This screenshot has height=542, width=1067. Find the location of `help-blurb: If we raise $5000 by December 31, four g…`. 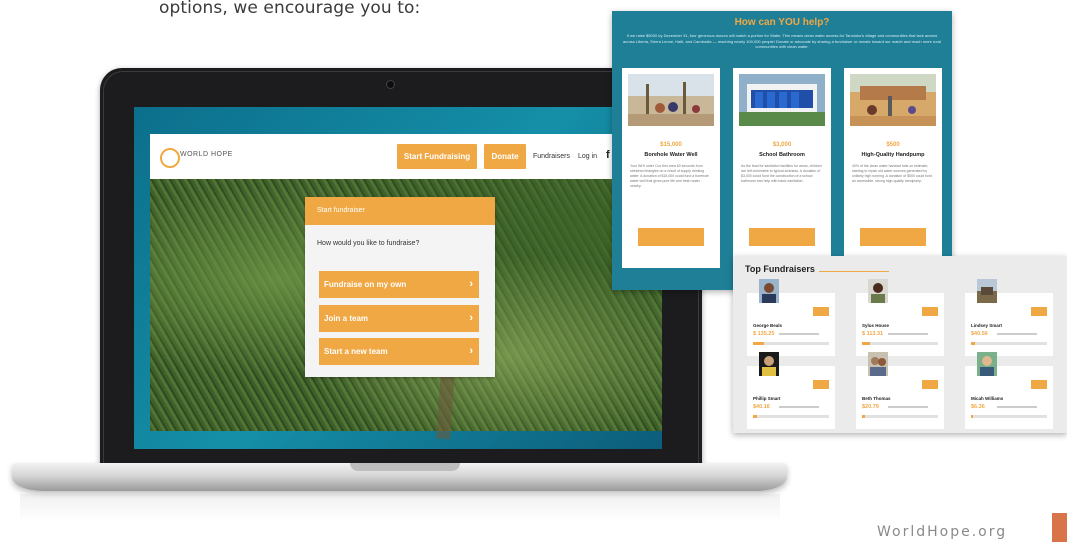

help-blurb: If we raise $5000 by December 31, four g… is located at coordinates (782, 41).